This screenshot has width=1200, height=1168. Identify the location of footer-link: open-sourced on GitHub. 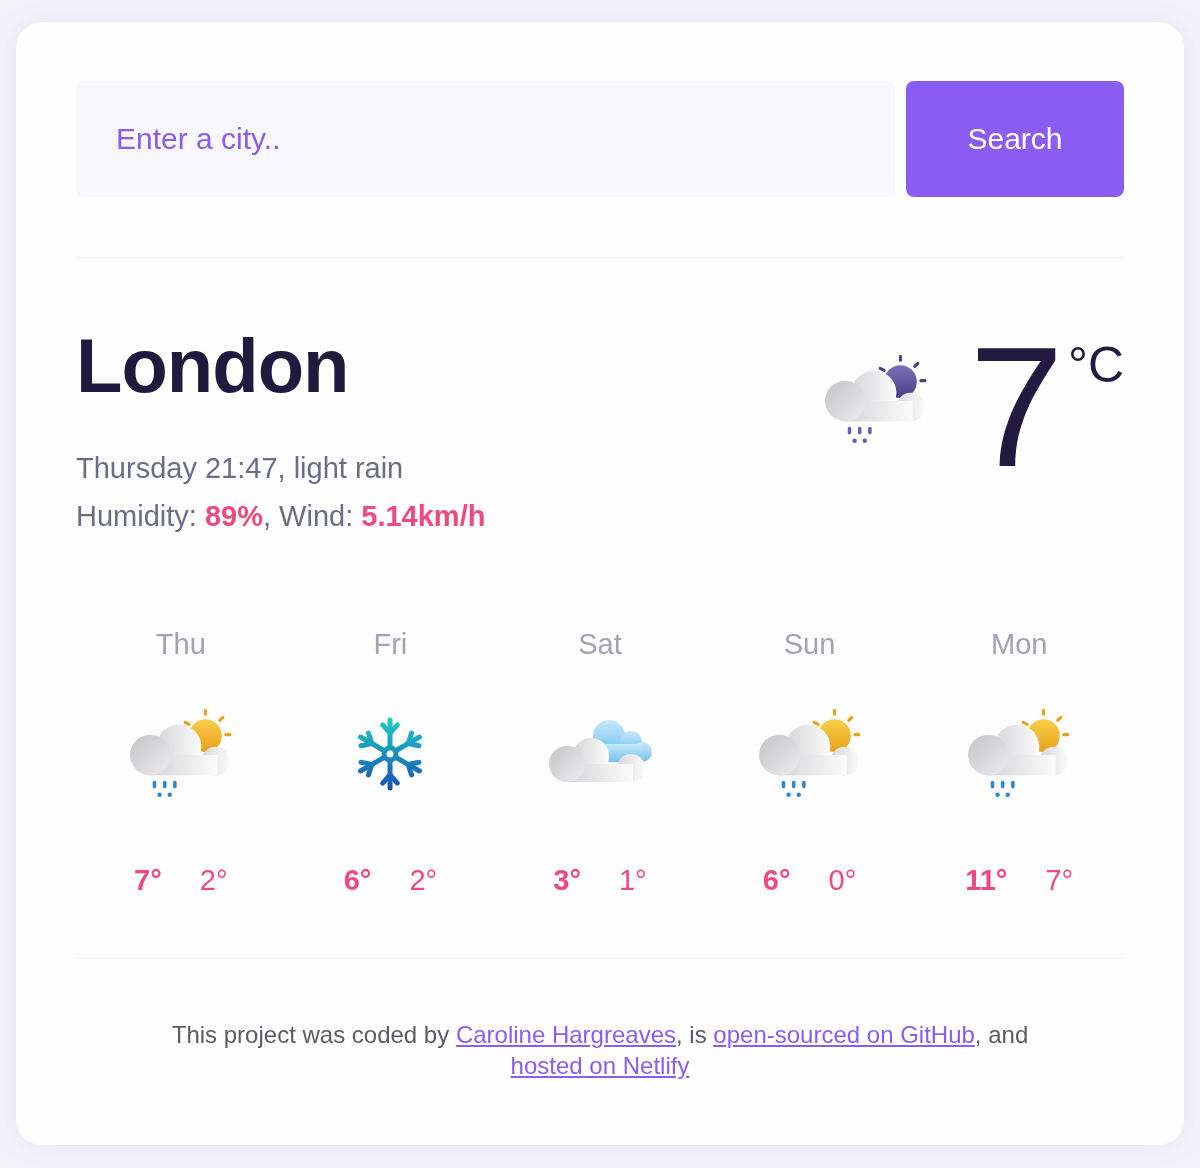
(844, 1034).